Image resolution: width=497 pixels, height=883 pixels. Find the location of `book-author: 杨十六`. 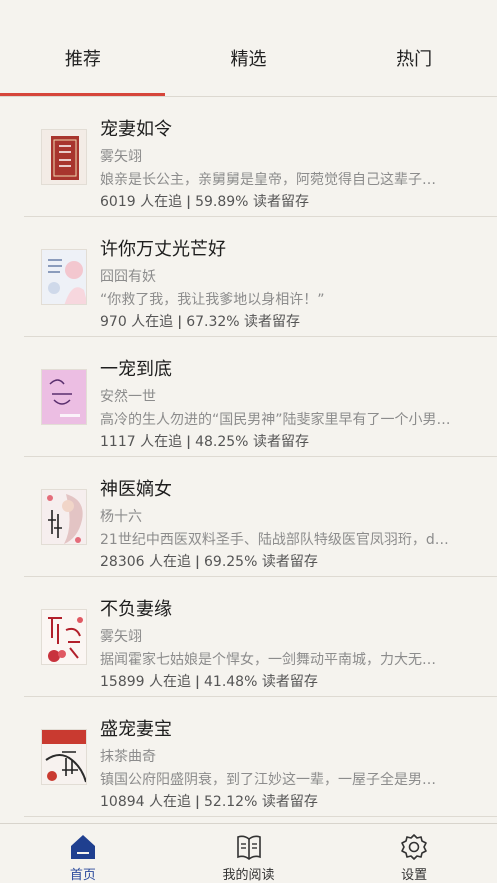

book-author: 杨十六 is located at coordinates (121, 517).